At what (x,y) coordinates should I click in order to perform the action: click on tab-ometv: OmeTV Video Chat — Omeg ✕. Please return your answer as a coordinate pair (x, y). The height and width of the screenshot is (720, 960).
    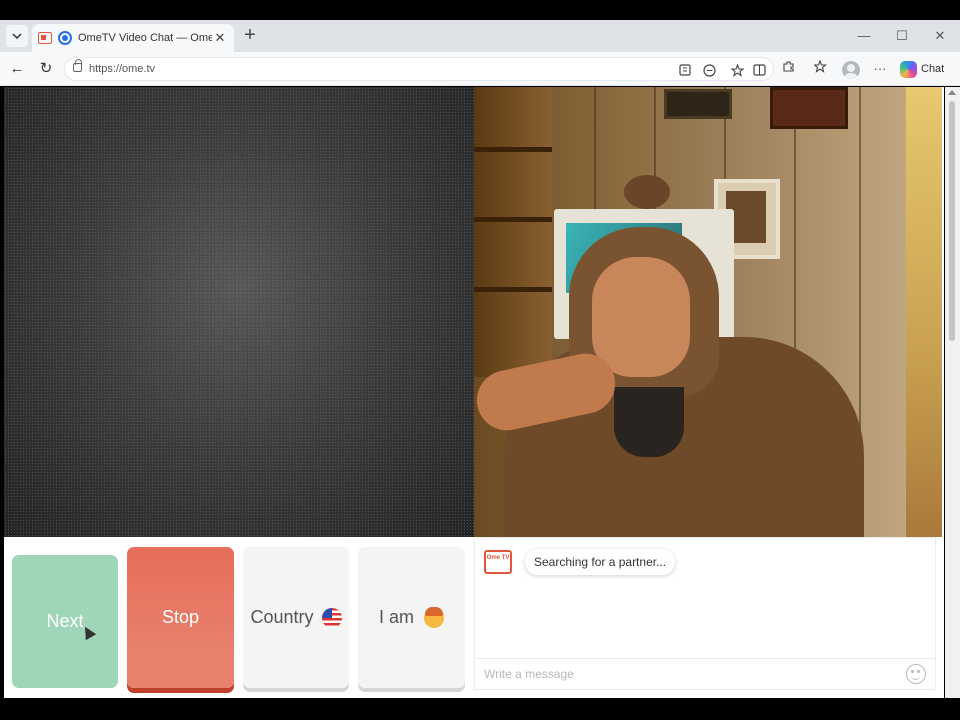
    Looking at the image, I should click on (133, 38).